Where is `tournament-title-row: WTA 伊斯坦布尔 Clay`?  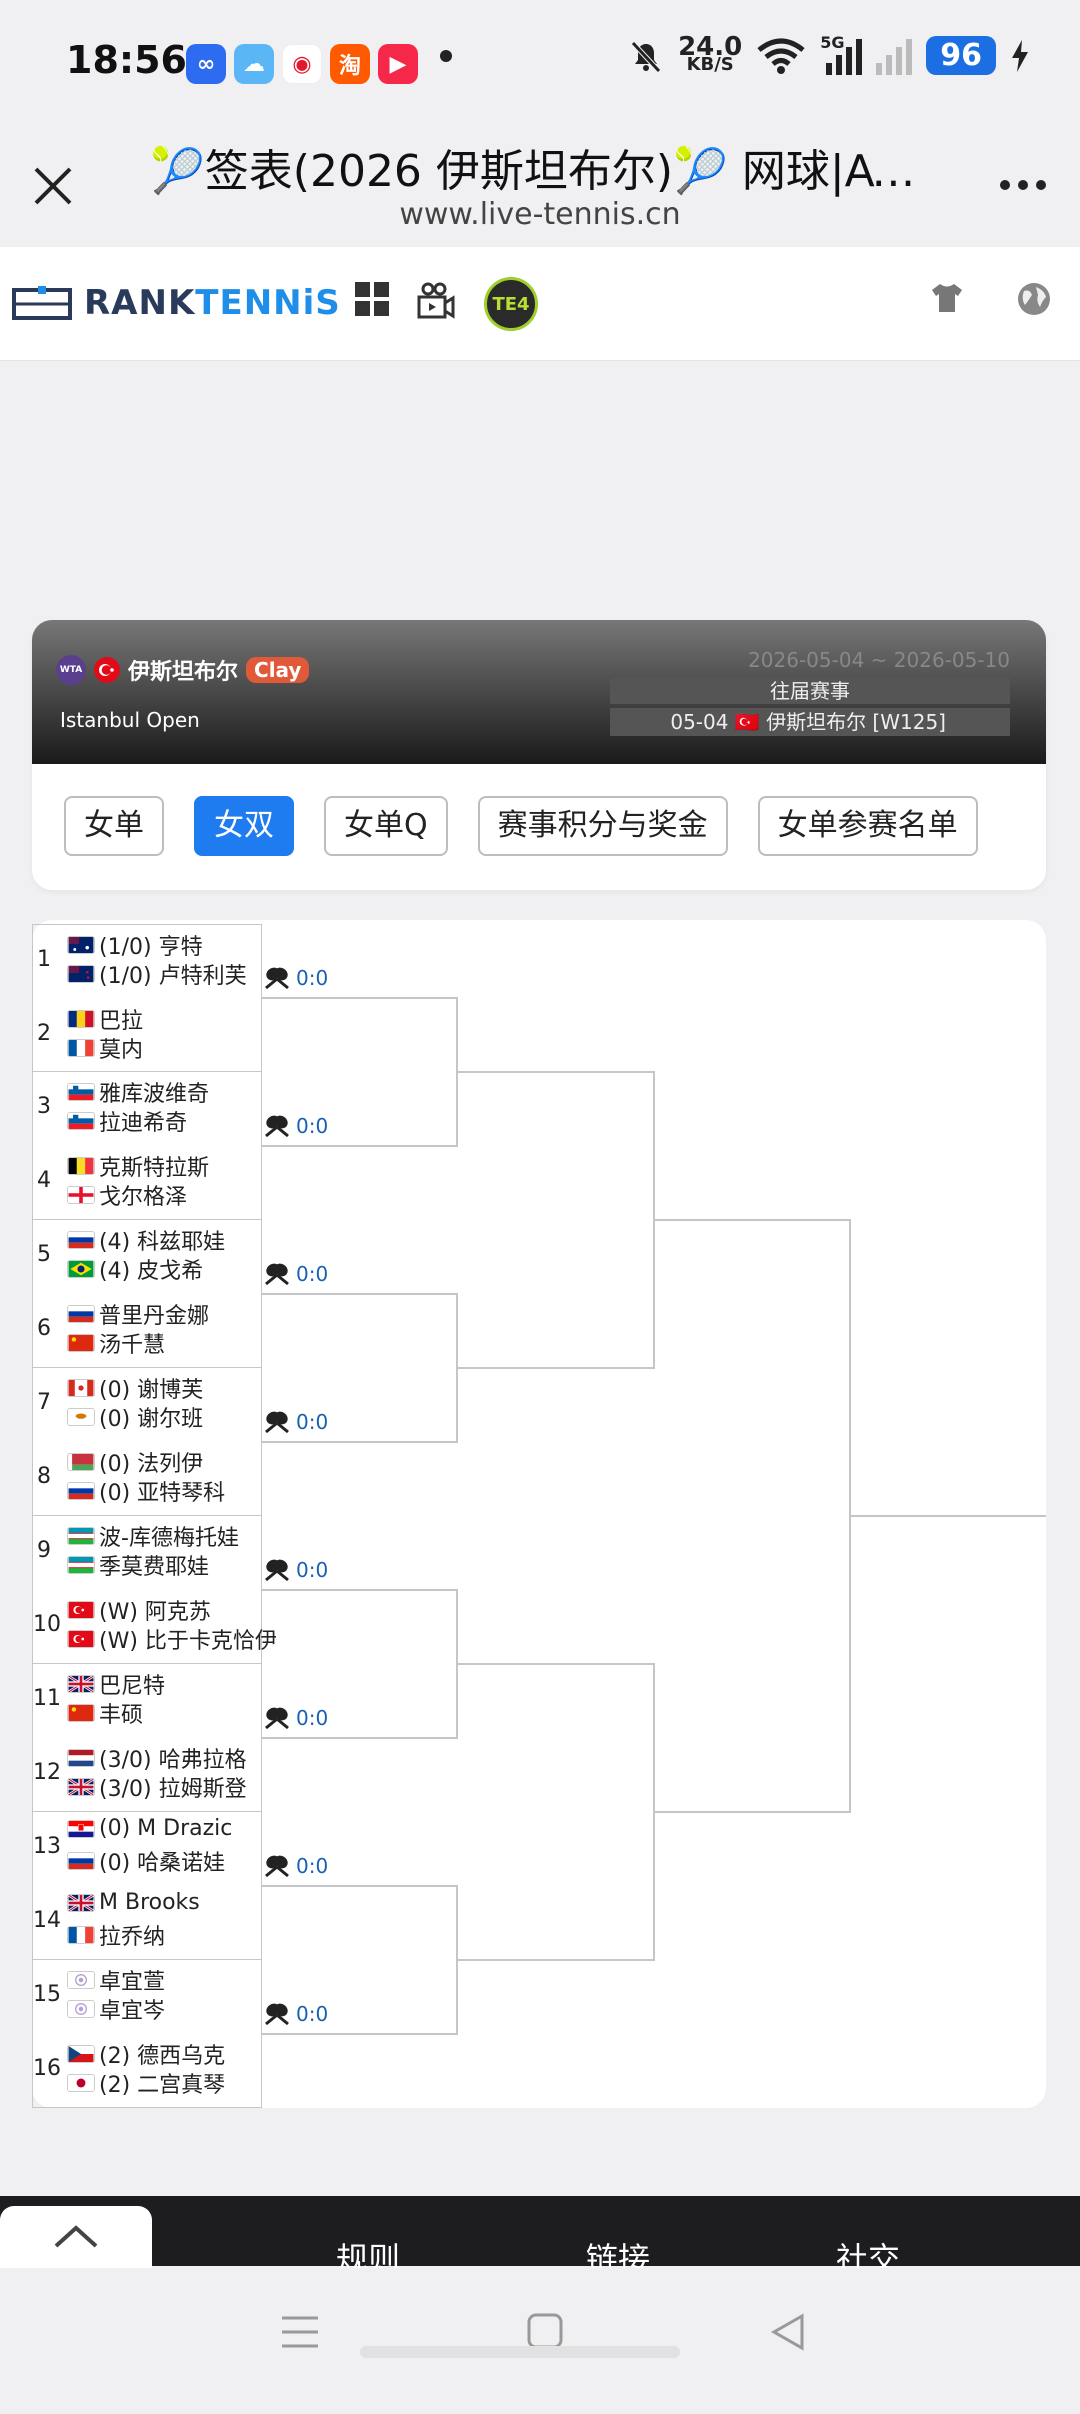 tournament-title-row: WTA 伊斯坦布尔 Clay is located at coordinates (183, 670).